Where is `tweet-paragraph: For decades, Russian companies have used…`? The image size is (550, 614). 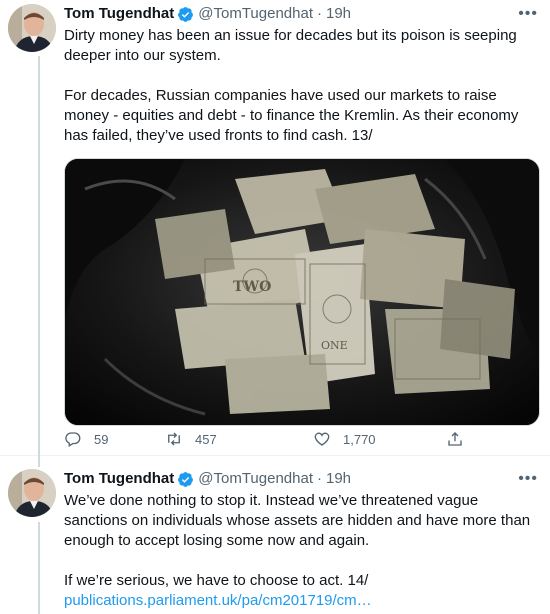 tweet-paragraph: For decades, Russian companies have used… is located at coordinates (291, 115).